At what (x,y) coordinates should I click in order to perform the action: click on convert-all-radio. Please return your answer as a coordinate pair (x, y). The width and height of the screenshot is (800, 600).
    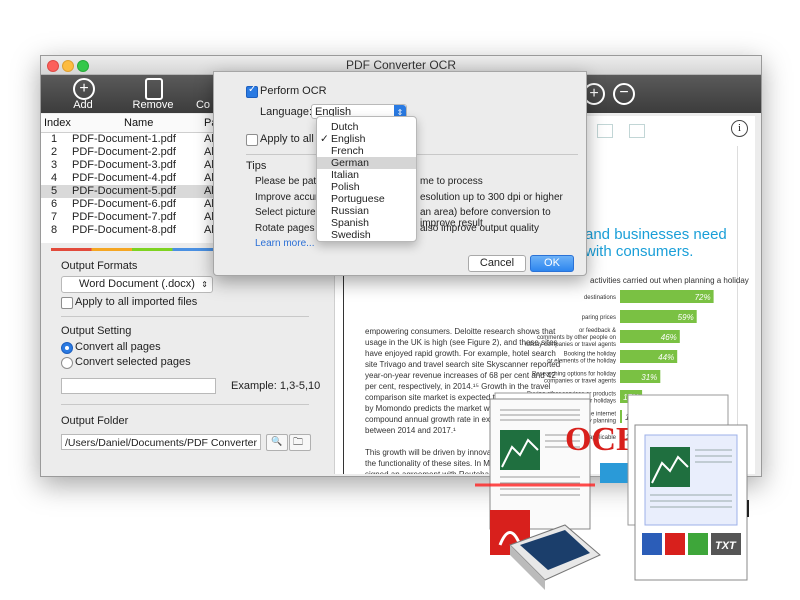
    Looking at the image, I should click on (67, 348).